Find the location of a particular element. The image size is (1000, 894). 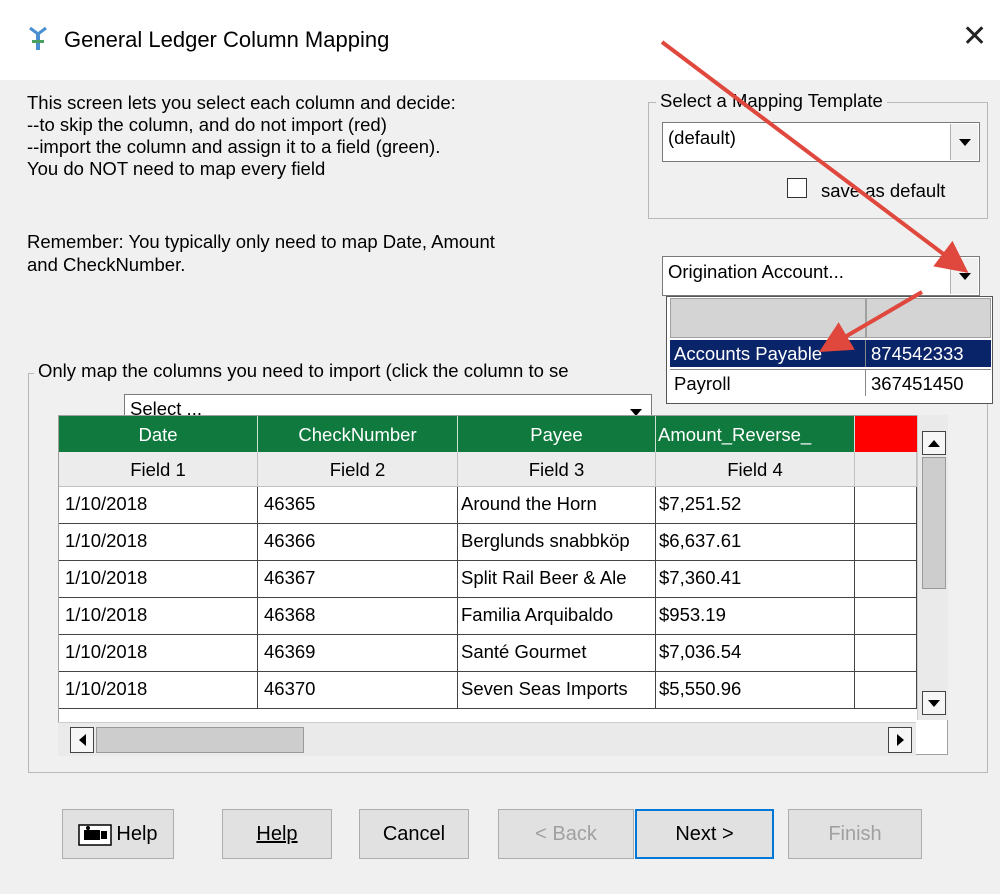

account-option-number: 874542333 is located at coordinates (917, 353).